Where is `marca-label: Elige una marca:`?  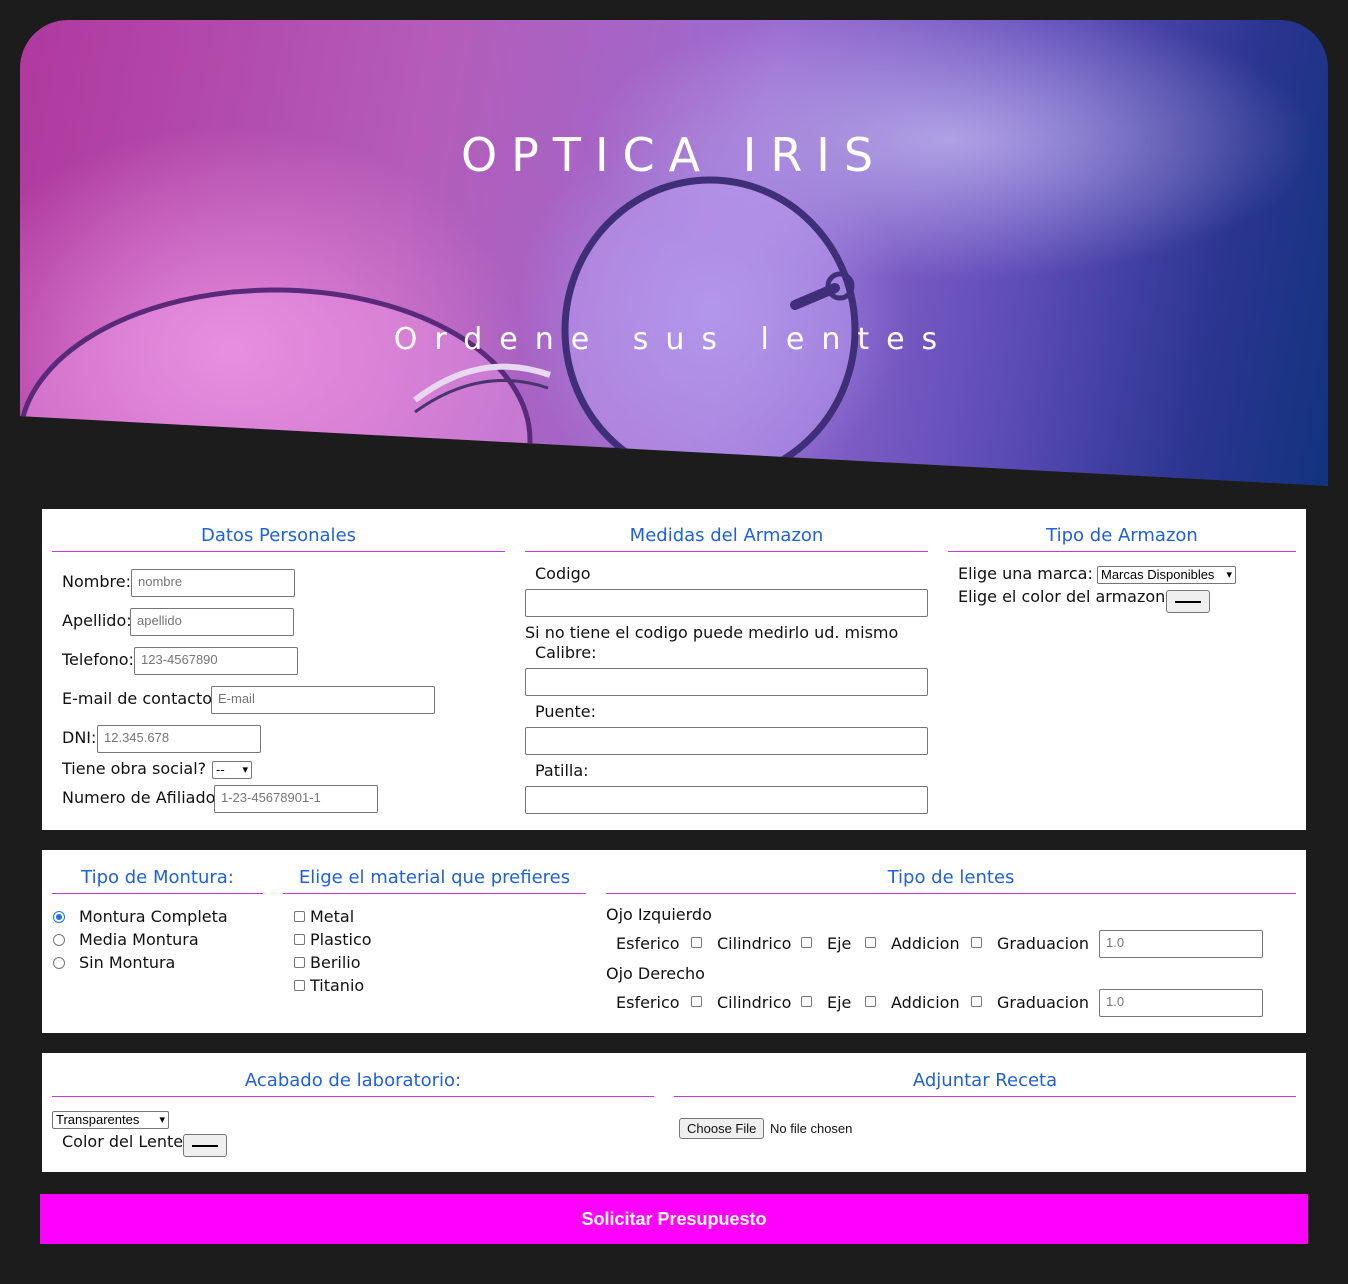 marca-label: Elige una marca: is located at coordinates (1025, 573).